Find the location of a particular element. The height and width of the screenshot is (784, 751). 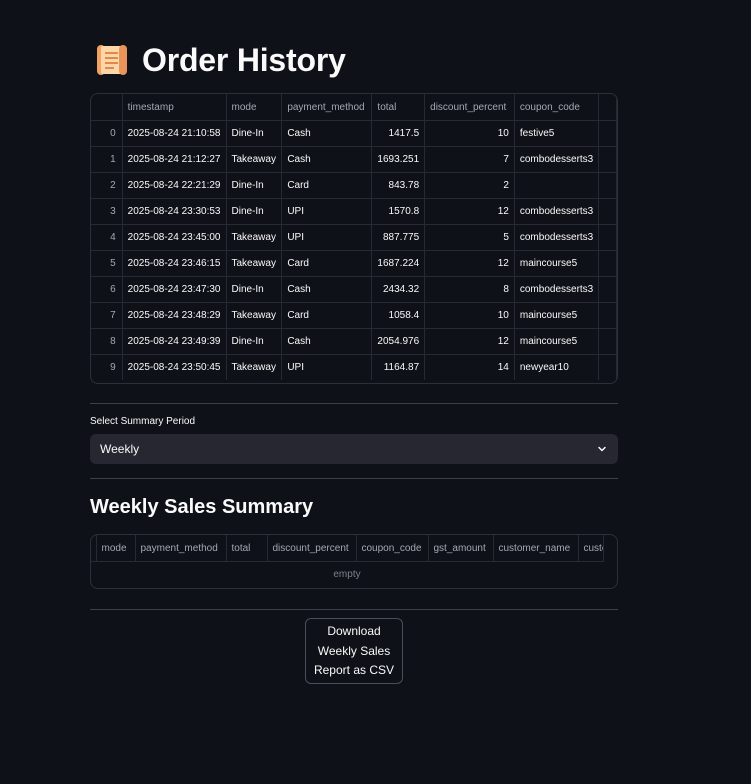

cell-timestamp: 2025-08-24 23:46:15 is located at coordinates (174, 263).